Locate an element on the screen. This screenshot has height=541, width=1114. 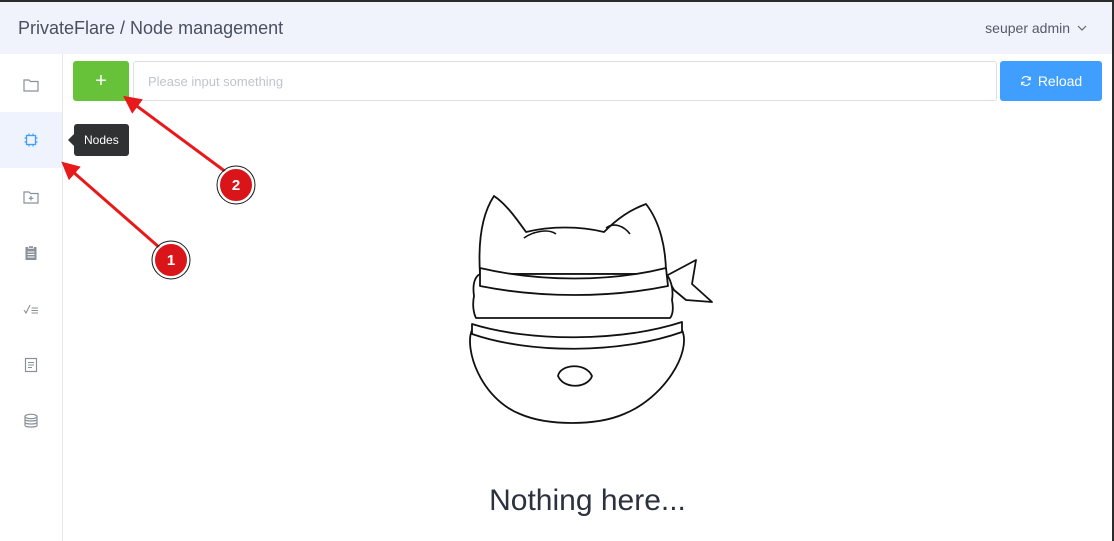
add-node-button: + is located at coordinates (101, 81).